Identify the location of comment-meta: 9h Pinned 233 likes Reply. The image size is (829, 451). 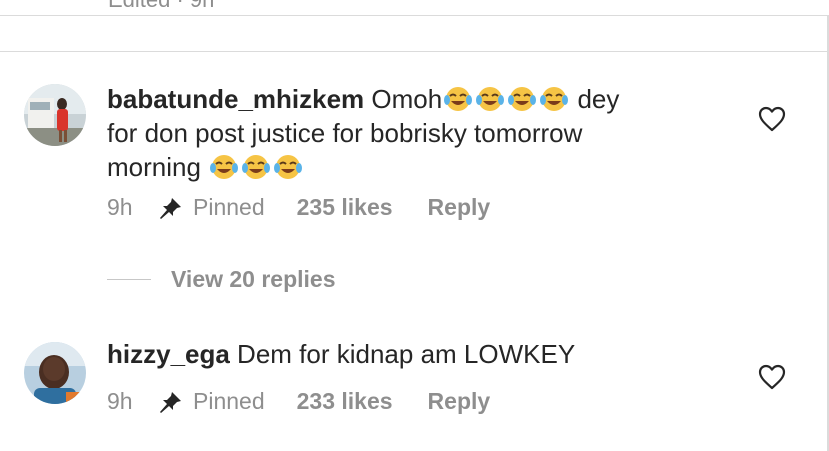
(298, 401).